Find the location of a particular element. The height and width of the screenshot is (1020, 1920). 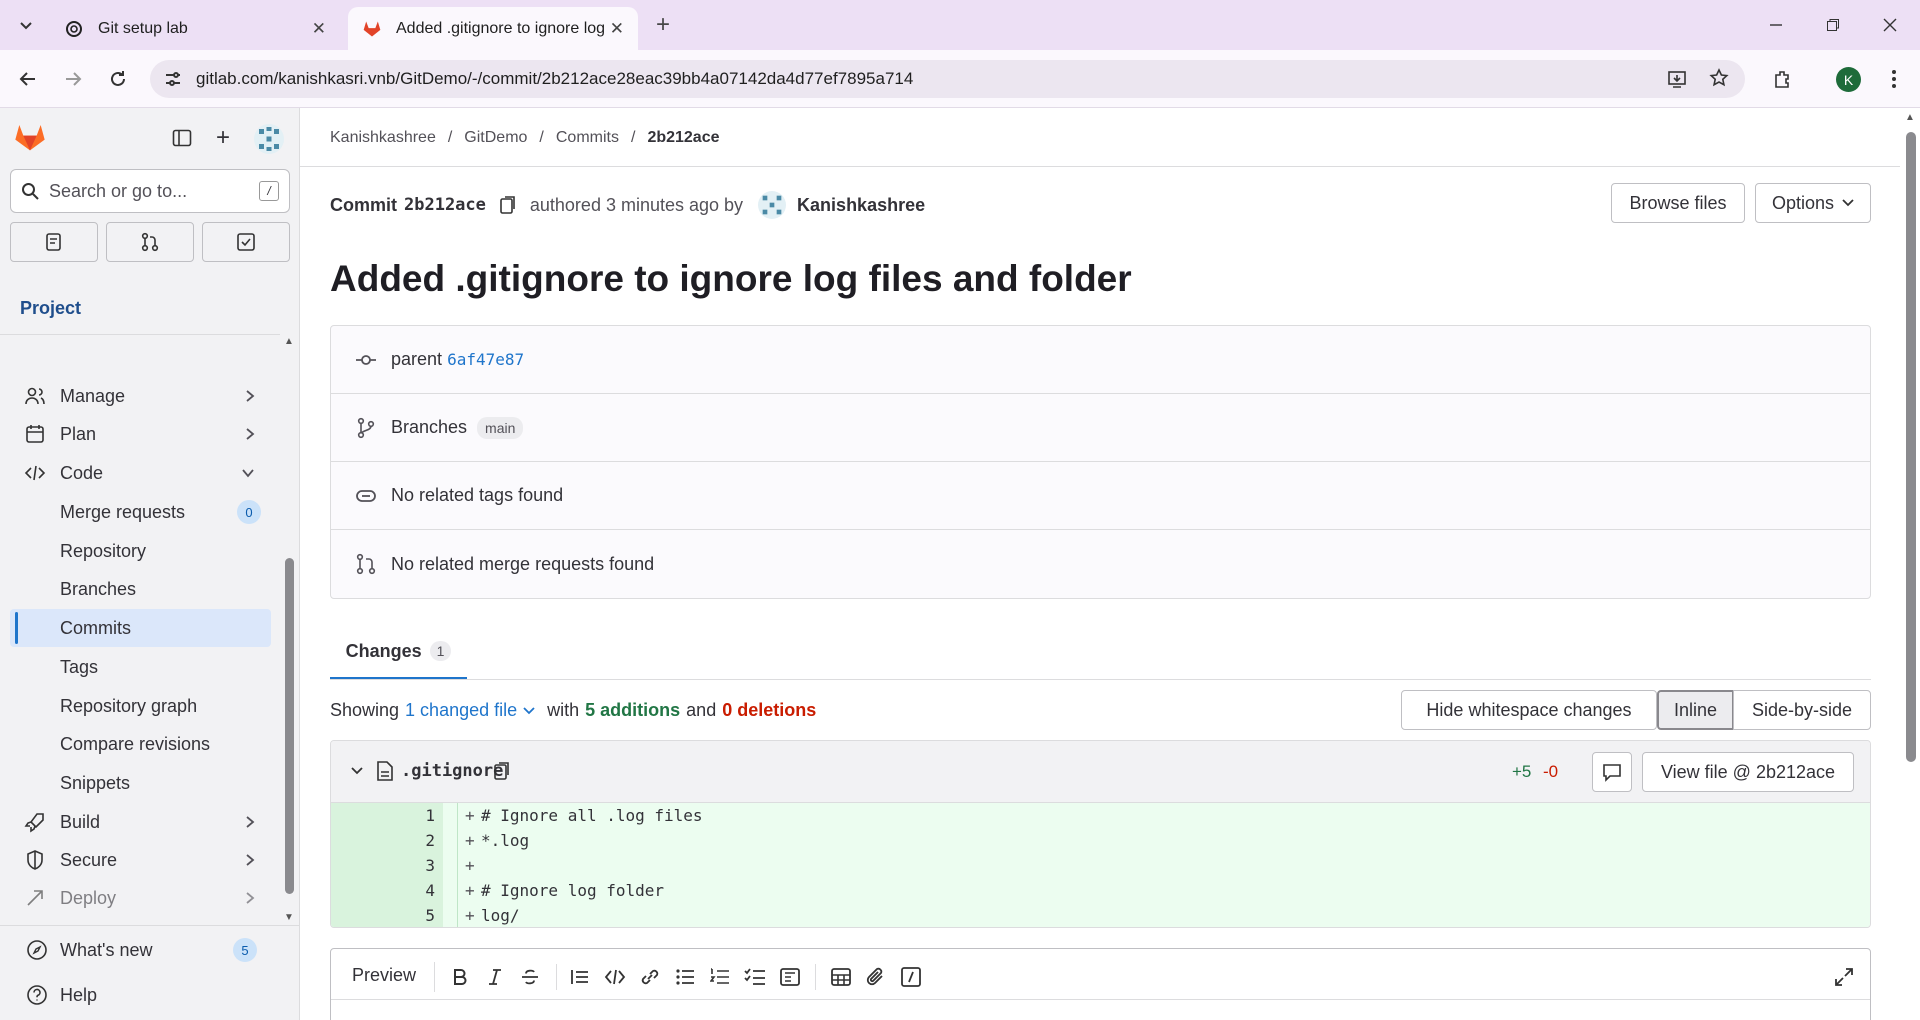

sidebar-item-code: Code is located at coordinates (140, 473).